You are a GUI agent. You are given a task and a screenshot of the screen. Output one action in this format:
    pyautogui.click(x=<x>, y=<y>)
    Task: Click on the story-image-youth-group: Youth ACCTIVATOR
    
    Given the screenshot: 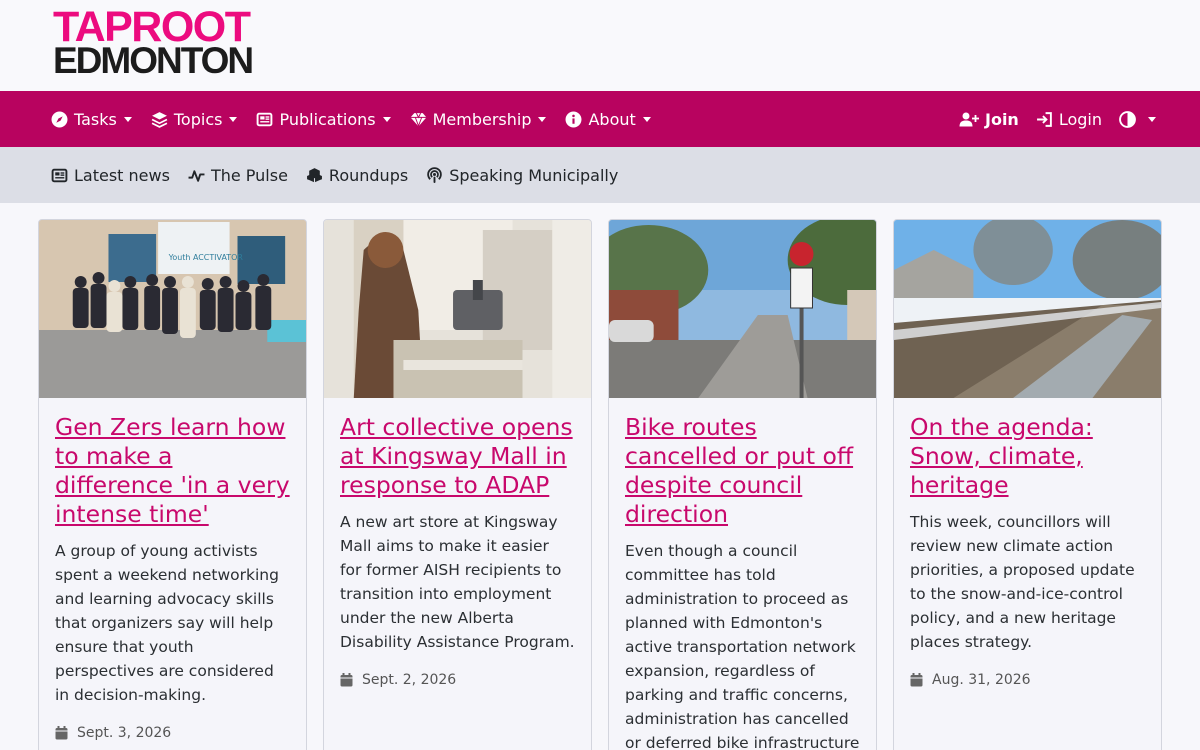 What is the action you would take?
    pyautogui.click(x=172, y=309)
    